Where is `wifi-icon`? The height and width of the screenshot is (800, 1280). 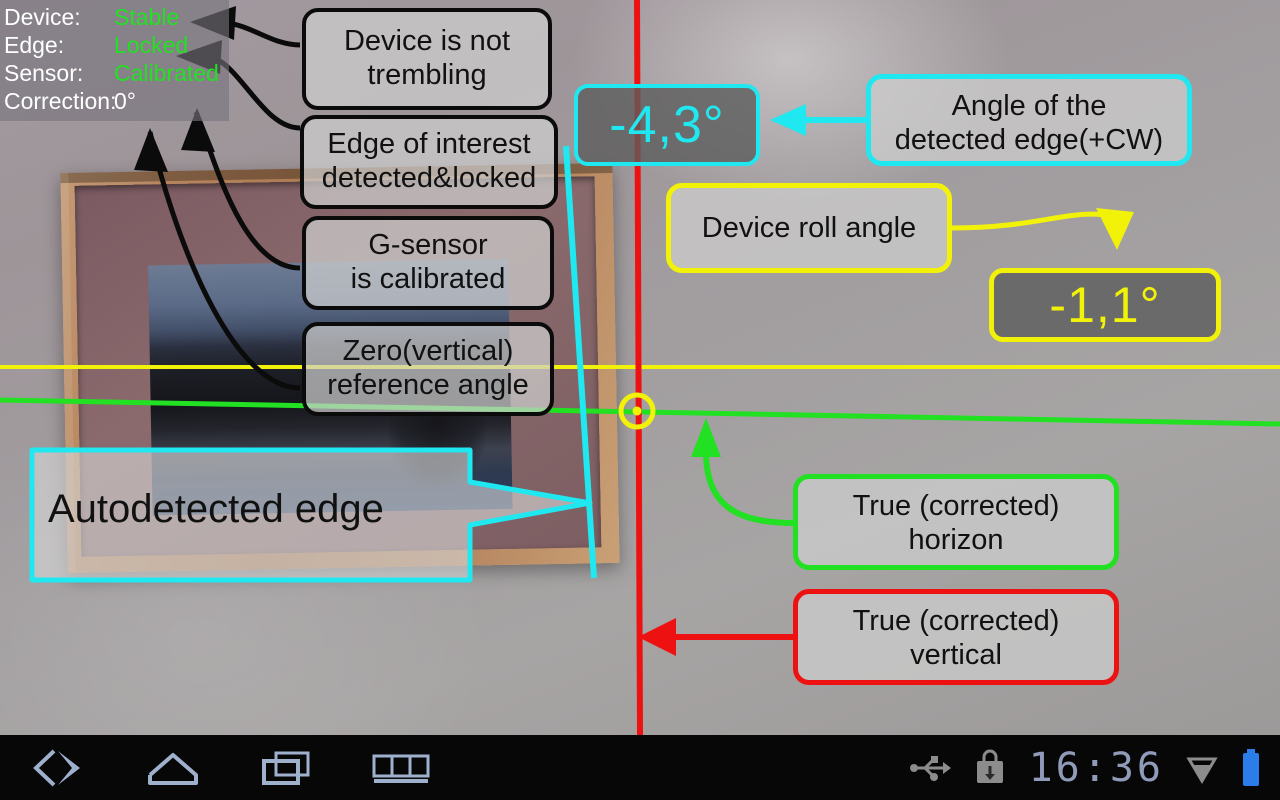 wifi-icon is located at coordinates (1202, 768).